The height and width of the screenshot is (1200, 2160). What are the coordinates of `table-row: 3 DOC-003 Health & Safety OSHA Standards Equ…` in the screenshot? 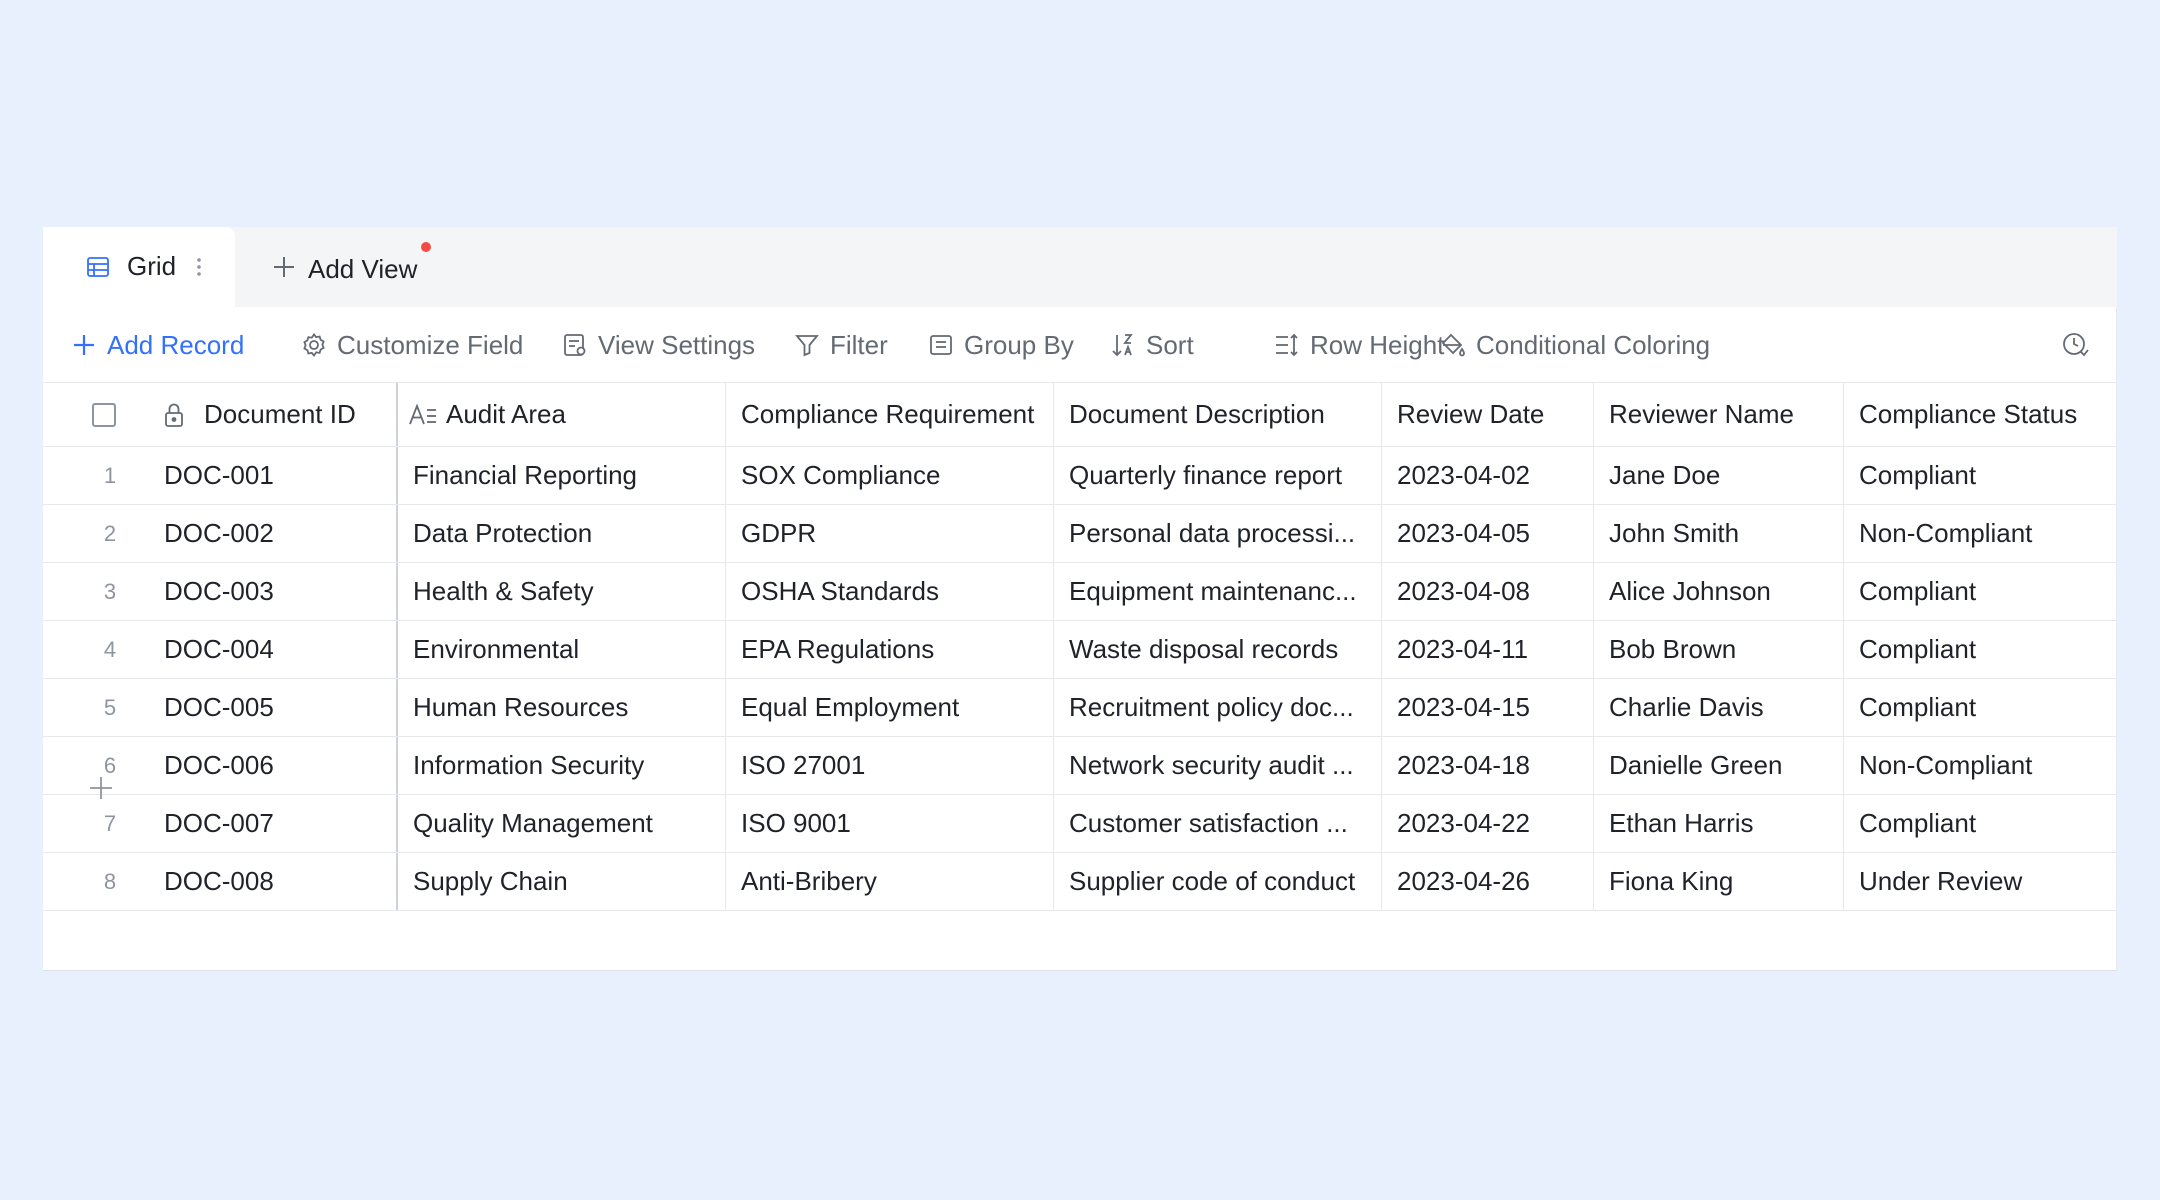 It's located at (1080, 592).